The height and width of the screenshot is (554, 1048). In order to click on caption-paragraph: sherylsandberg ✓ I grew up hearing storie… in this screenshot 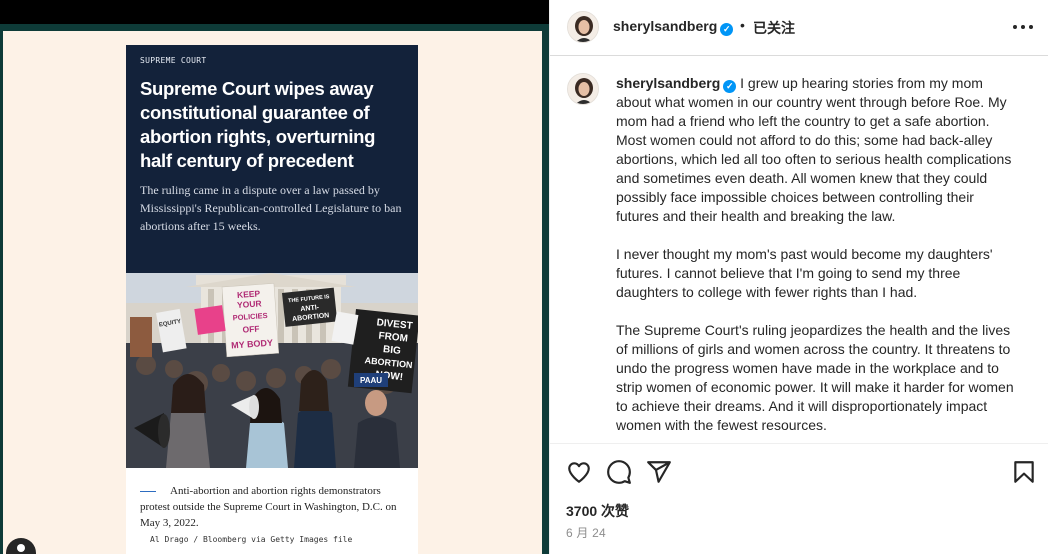, I will do `click(818, 150)`.